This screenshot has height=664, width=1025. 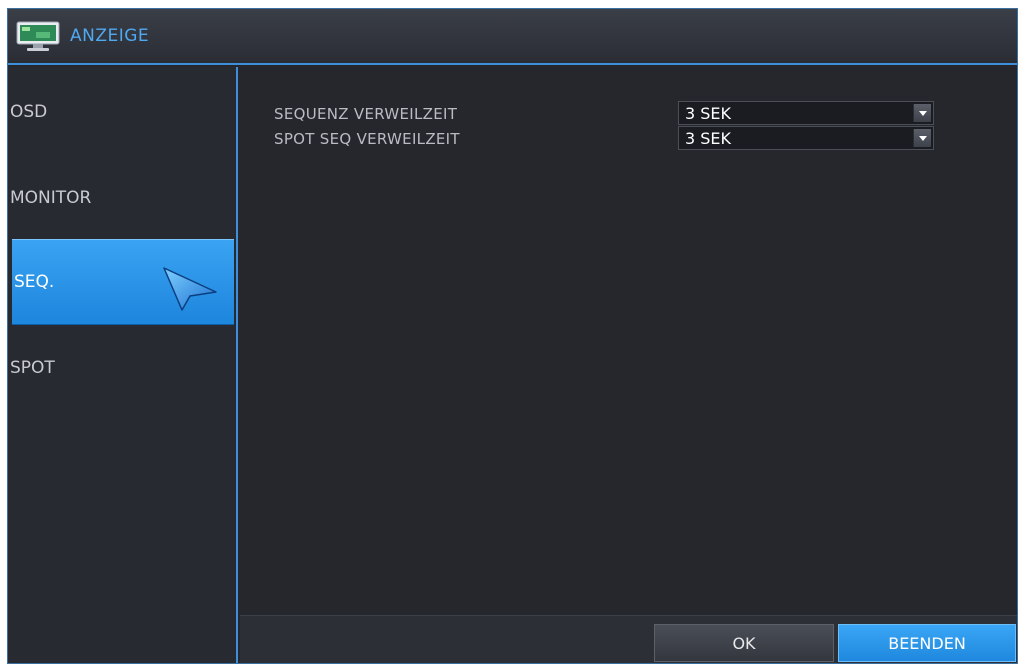 What do you see at coordinates (121, 112) in the screenshot?
I see `sidebar-item-osd: OSD` at bounding box center [121, 112].